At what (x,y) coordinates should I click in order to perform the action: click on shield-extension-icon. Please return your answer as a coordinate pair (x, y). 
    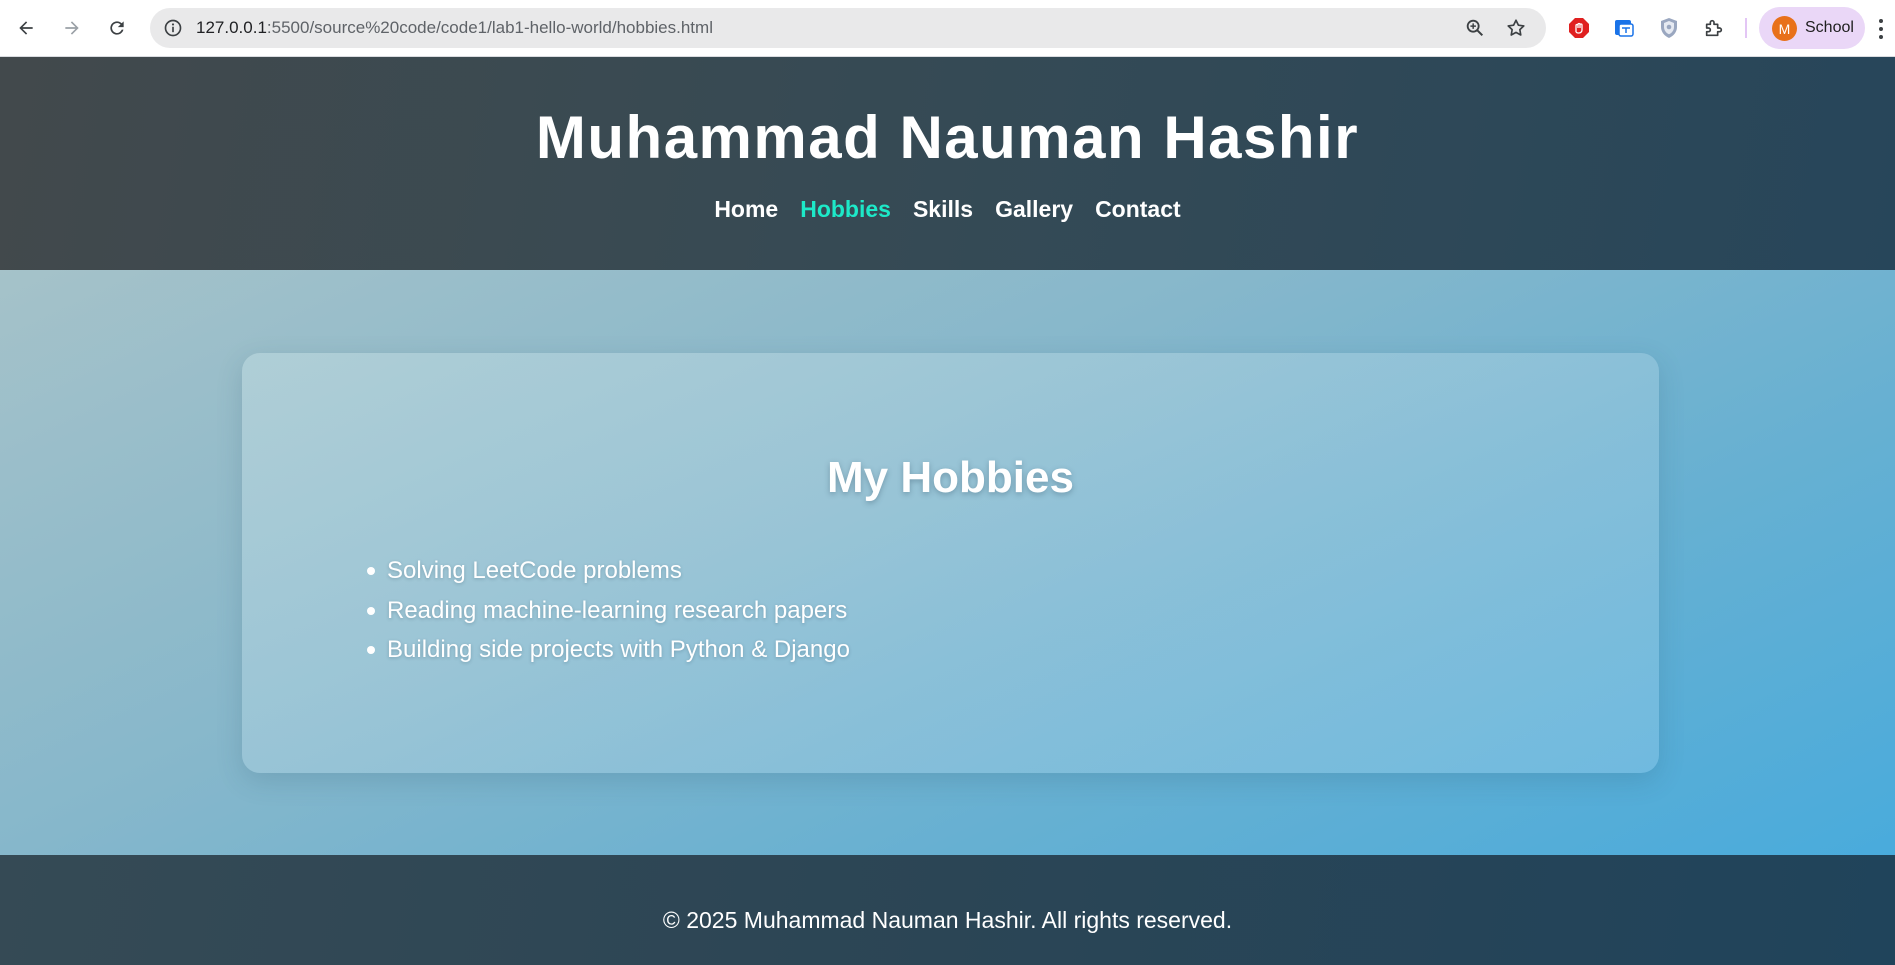
    Looking at the image, I should click on (1669, 28).